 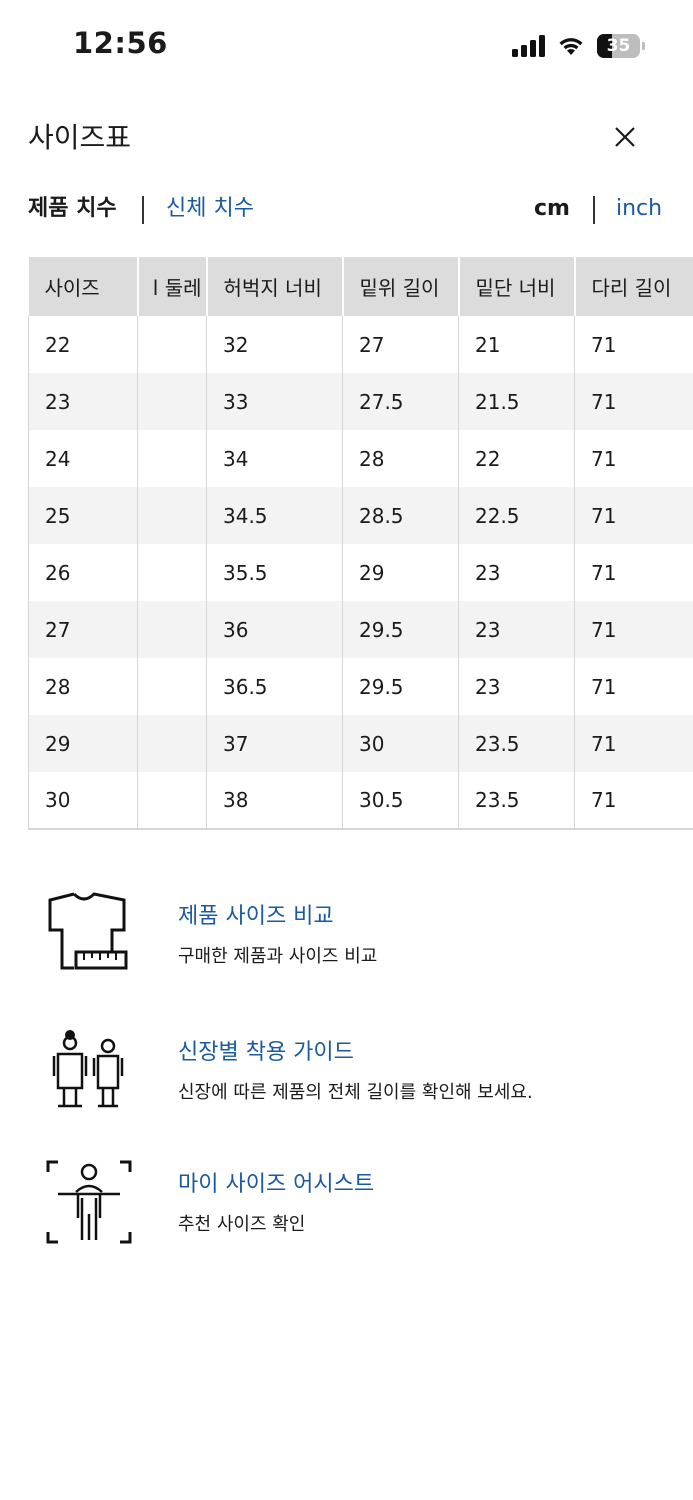 I want to click on table-row: 28 36.5 29.5 23 71, so click(x=360, y=686).